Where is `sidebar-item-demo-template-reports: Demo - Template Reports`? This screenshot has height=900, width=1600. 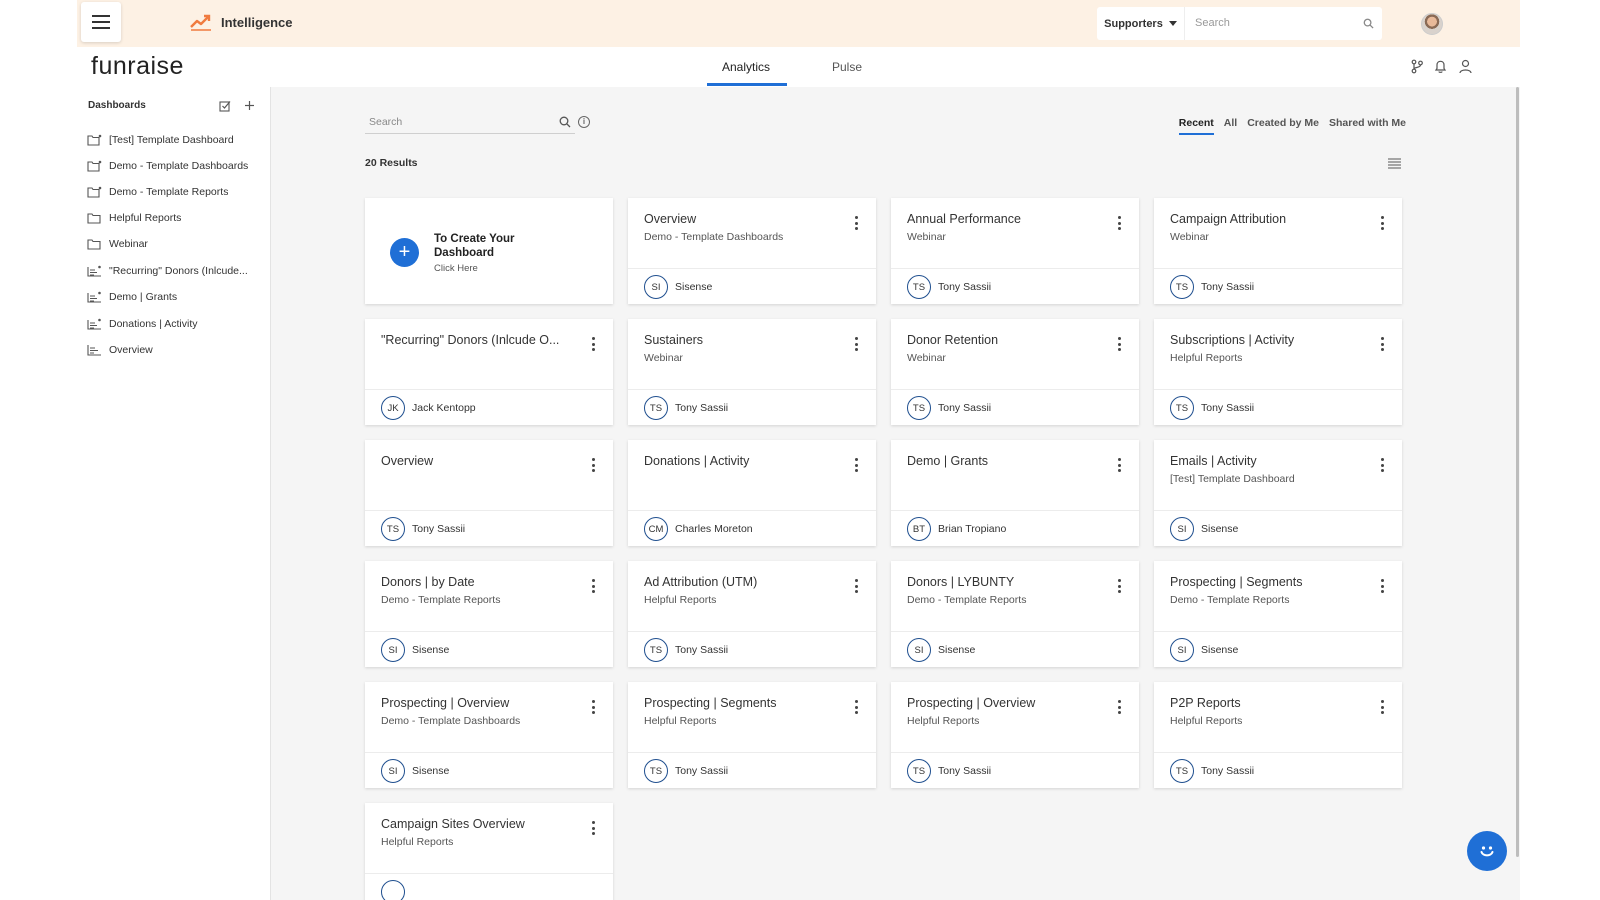
sidebar-item-demo-template-reports: Demo - Template Reports is located at coordinates (177, 192).